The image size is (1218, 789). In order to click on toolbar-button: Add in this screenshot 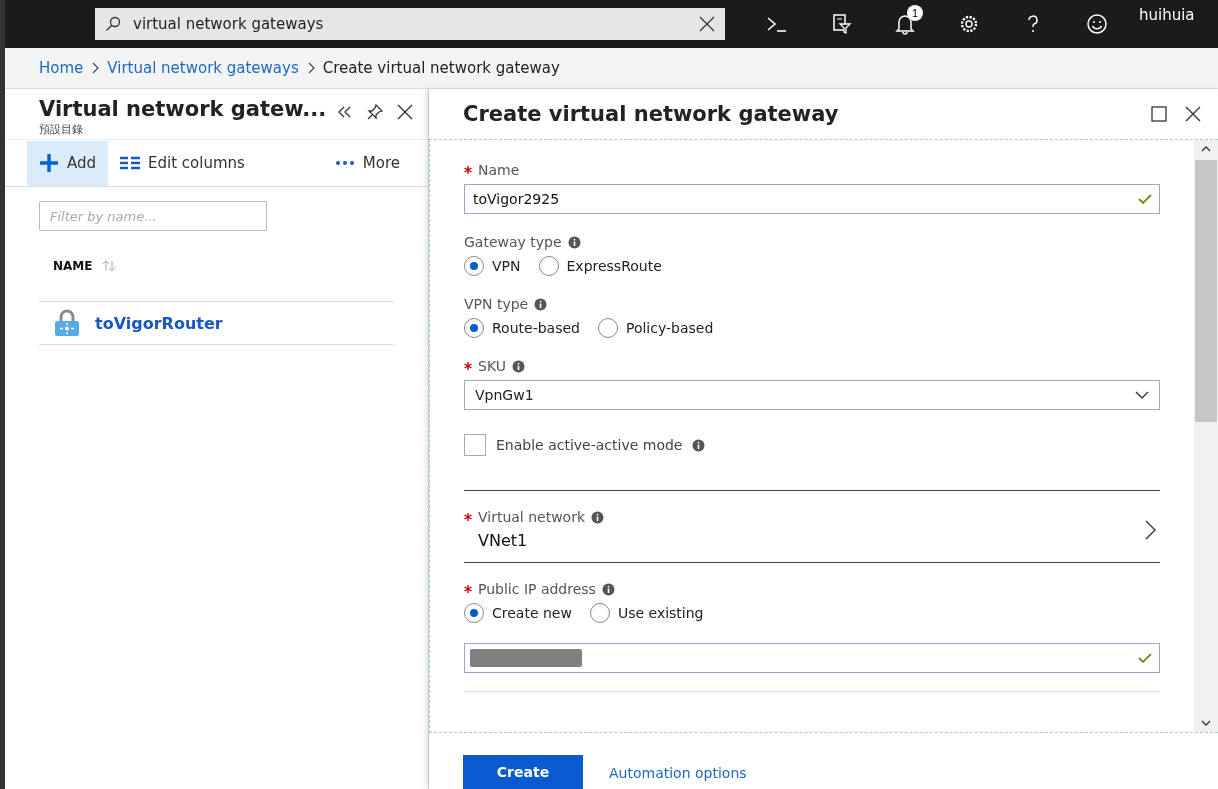, I will do `click(68, 163)`.